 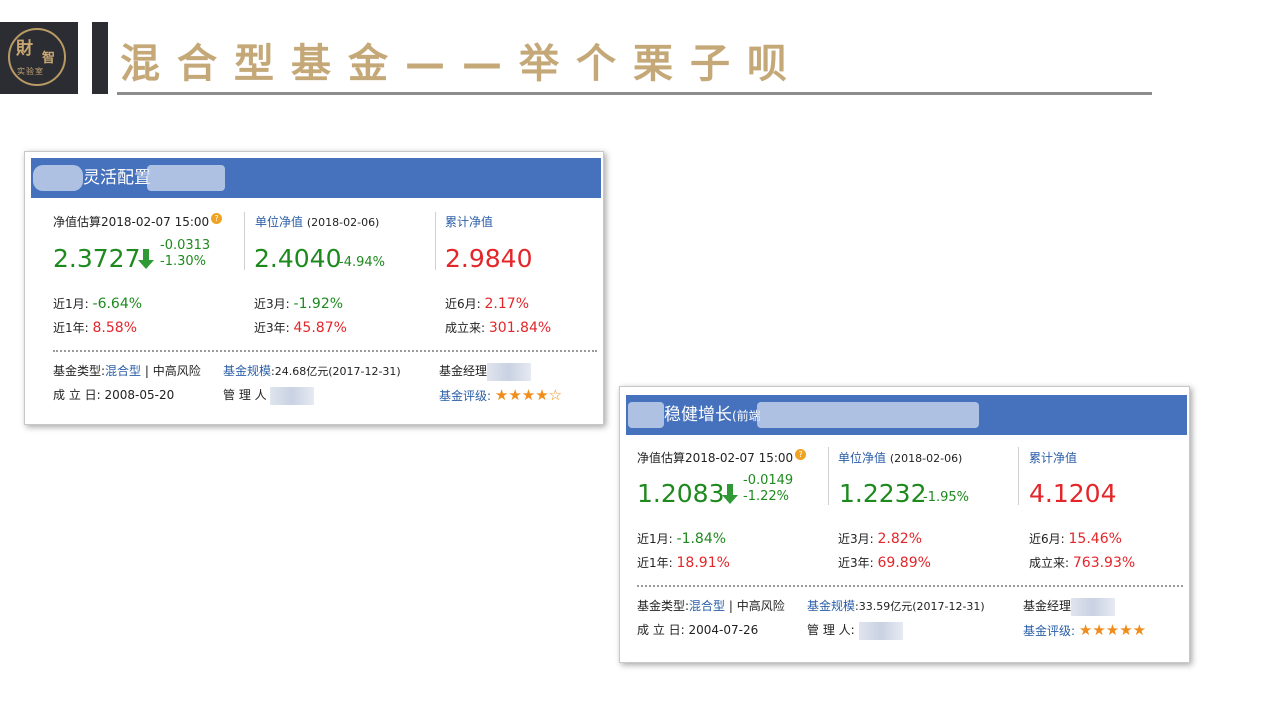 I want to click on estimate-pct: -1.22%, so click(x=766, y=496).